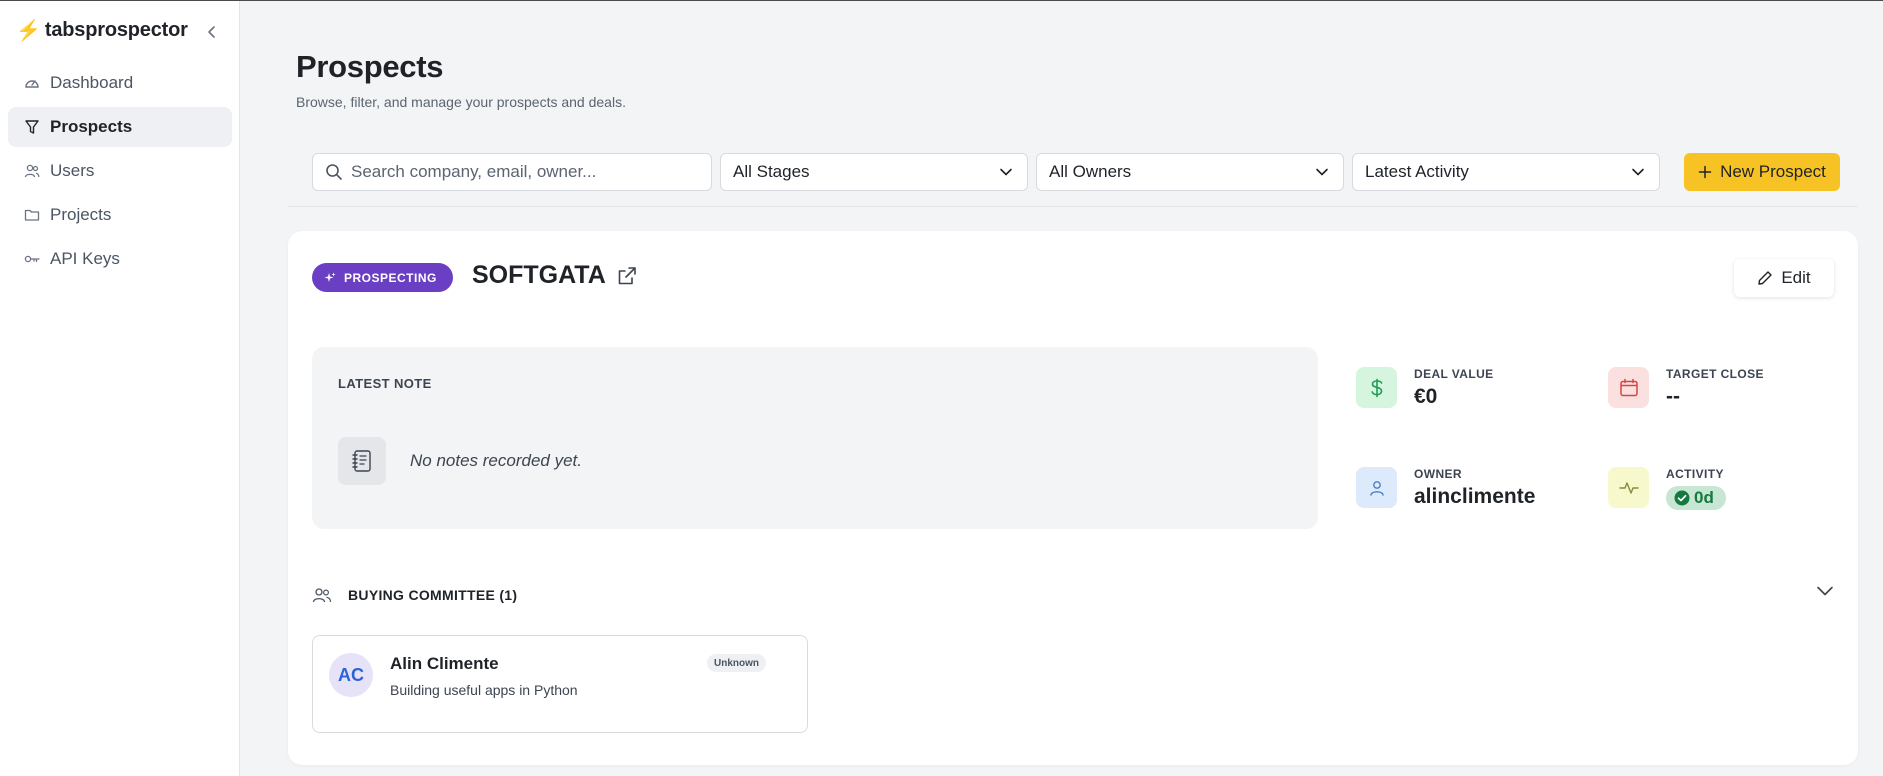 This screenshot has height=776, width=1883. What do you see at coordinates (484, 690) in the screenshot?
I see `contact-title: Building useful apps in Python` at bounding box center [484, 690].